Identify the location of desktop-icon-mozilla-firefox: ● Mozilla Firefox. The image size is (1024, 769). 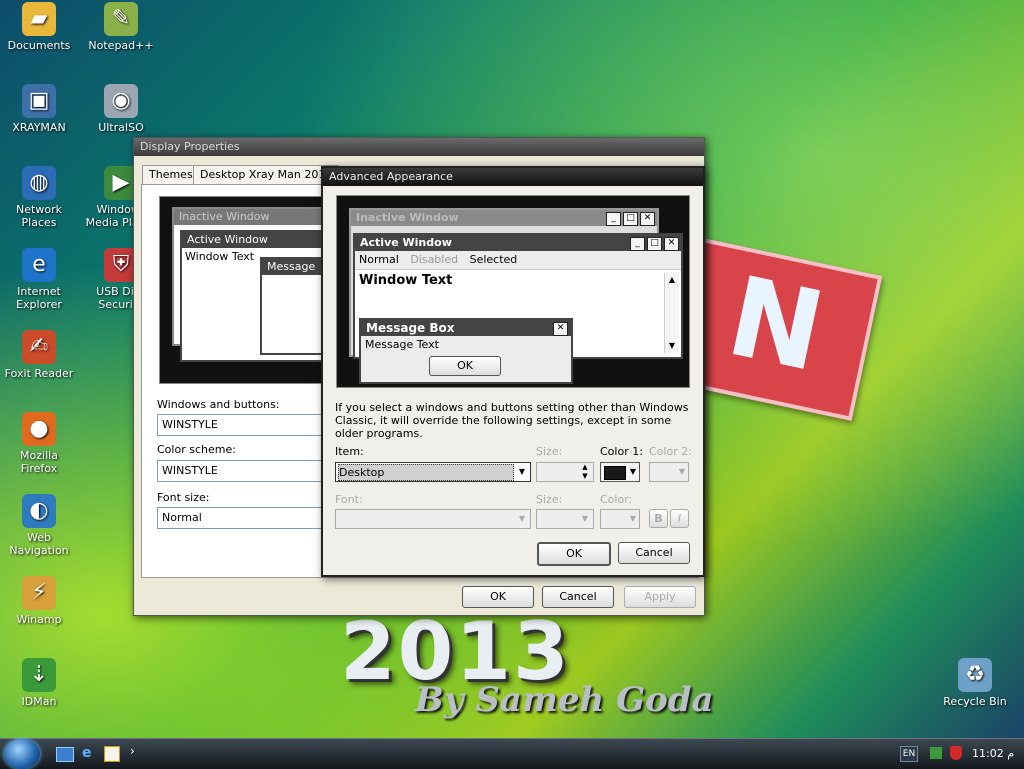
(39, 443).